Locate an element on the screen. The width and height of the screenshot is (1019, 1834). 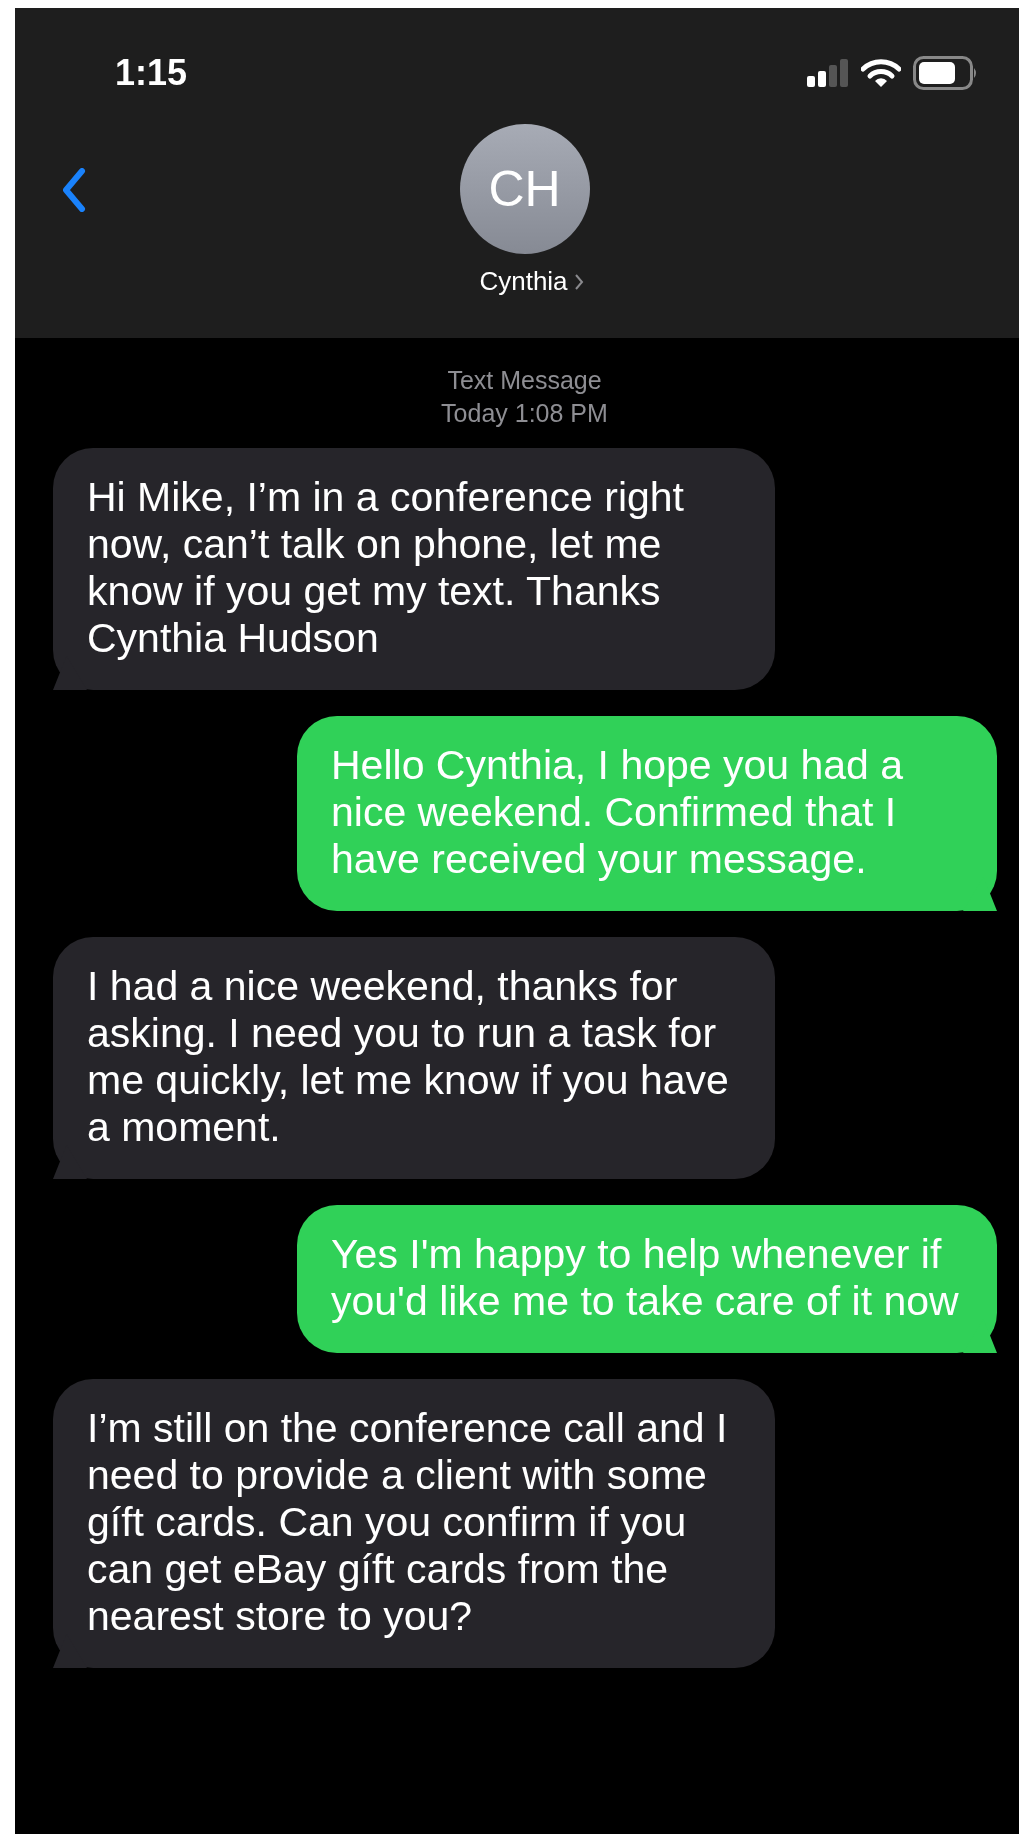
contact-name: Cynthia is located at coordinates (523, 281).